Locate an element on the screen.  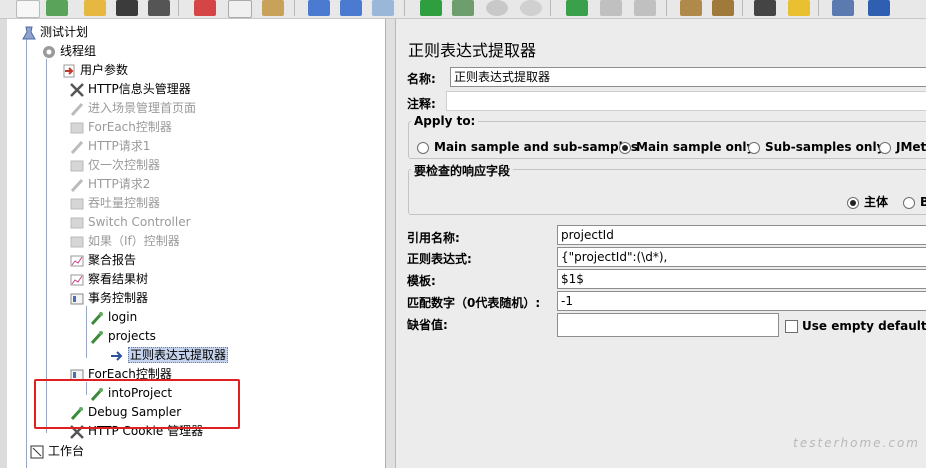
tree-node: 线程组 is located at coordinates (68, 51).